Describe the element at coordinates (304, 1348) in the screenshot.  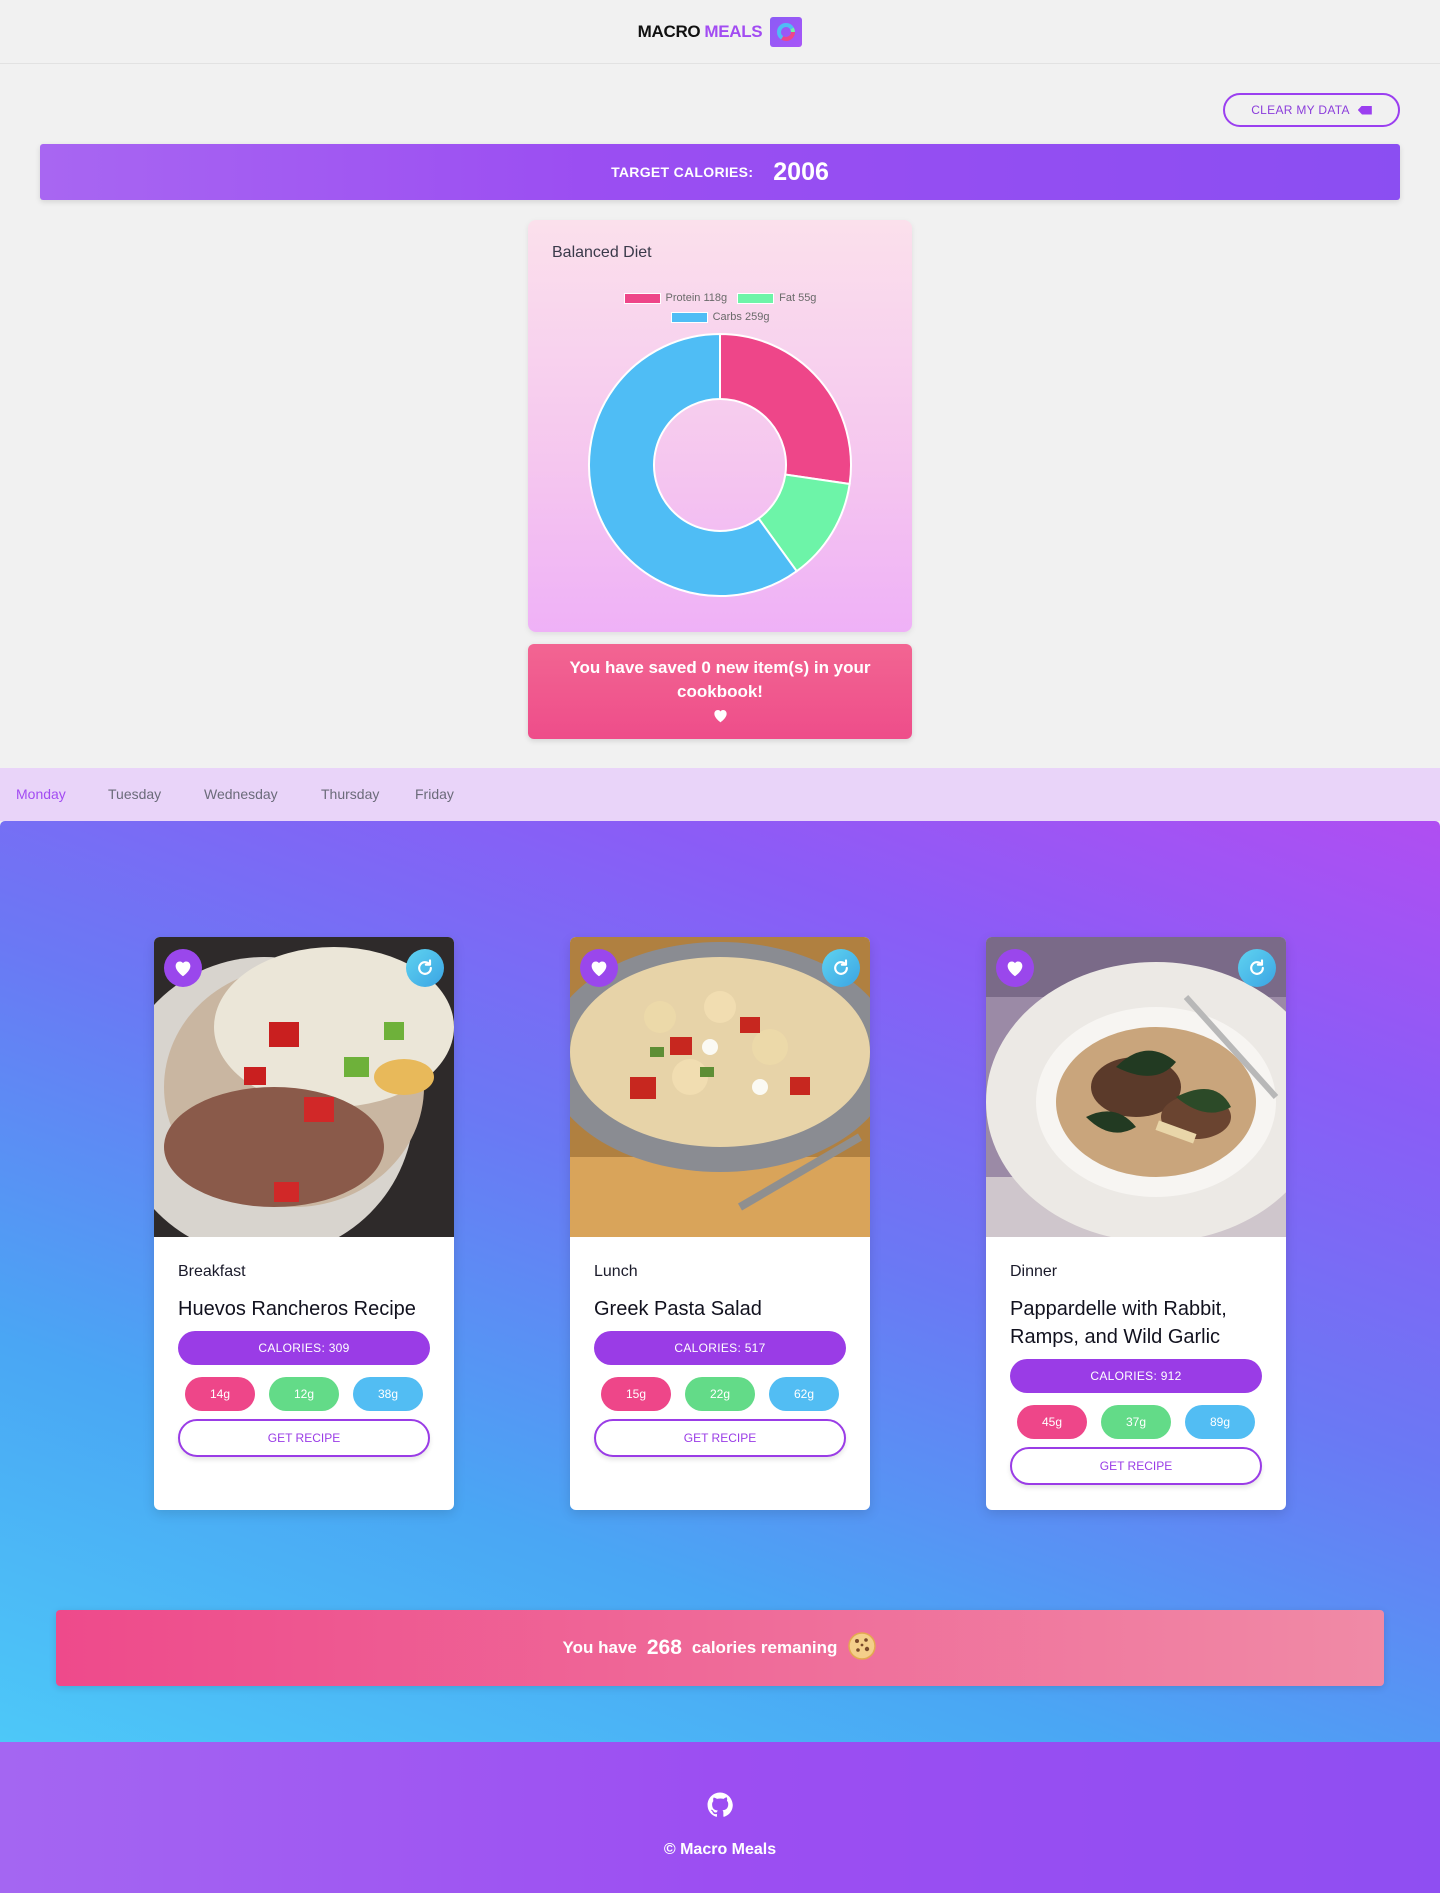
I see `calories-pill: CALORIES: 309` at that location.